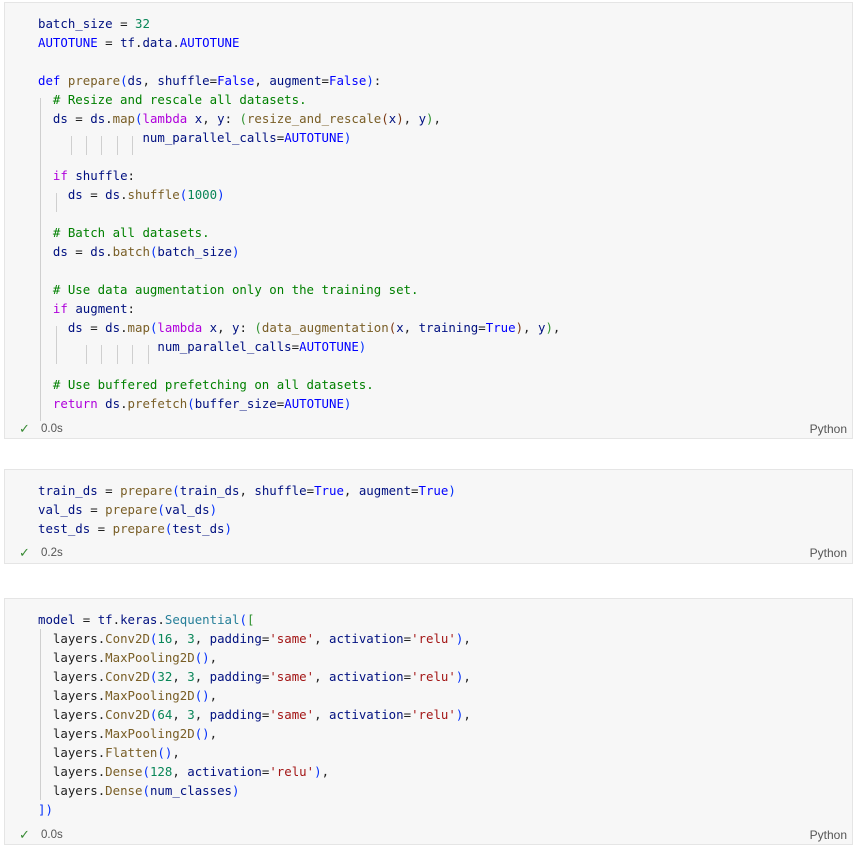 This screenshot has width=857, height=846. I want to click on code-line: batch_size = 32, so click(94, 23).